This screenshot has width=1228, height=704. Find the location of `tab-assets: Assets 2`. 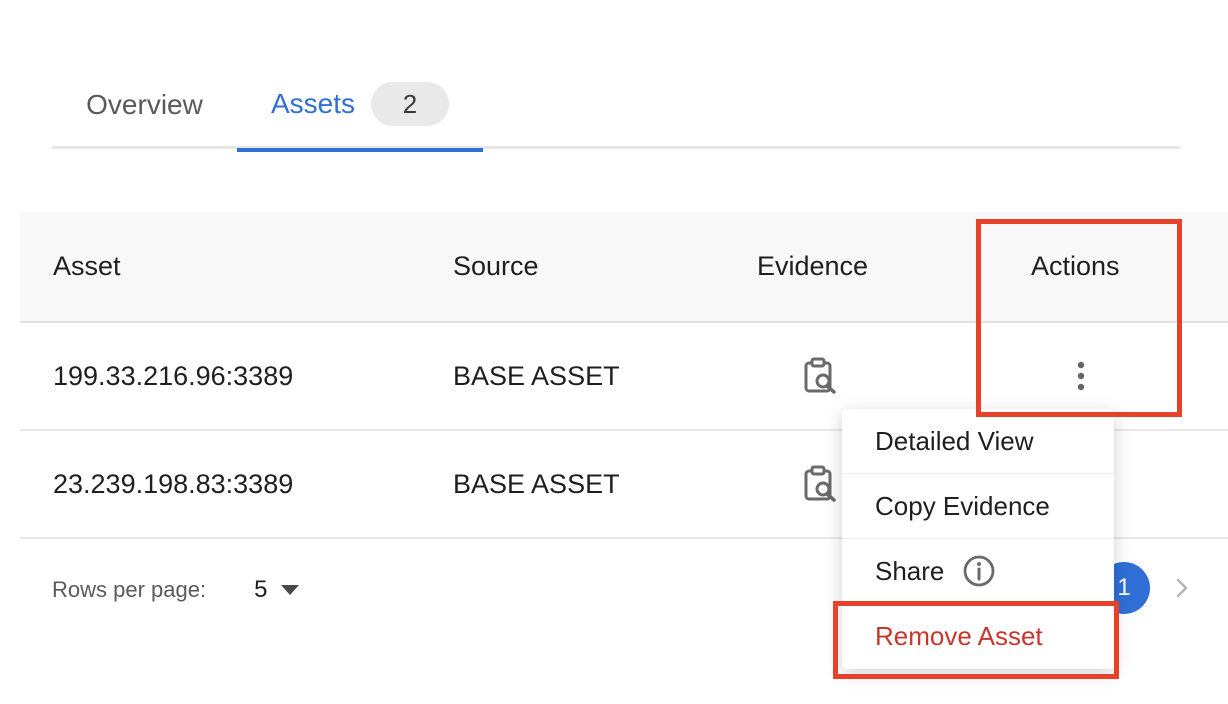

tab-assets: Assets 2 is located at coordinates (360, 106).